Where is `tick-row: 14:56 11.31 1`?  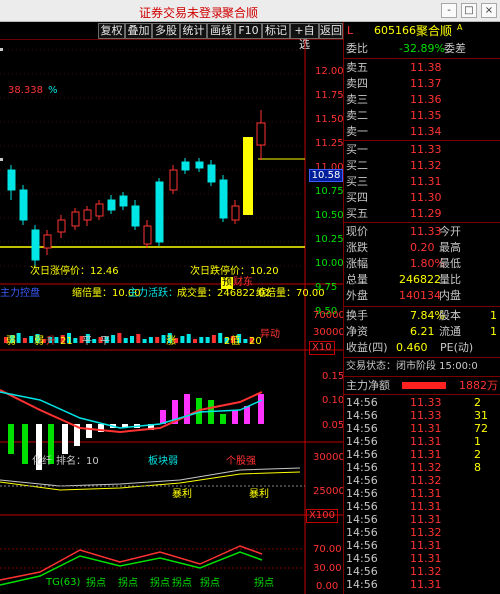
tick-row: 14:56 11.31 1 is located at coordinates (422, 441).